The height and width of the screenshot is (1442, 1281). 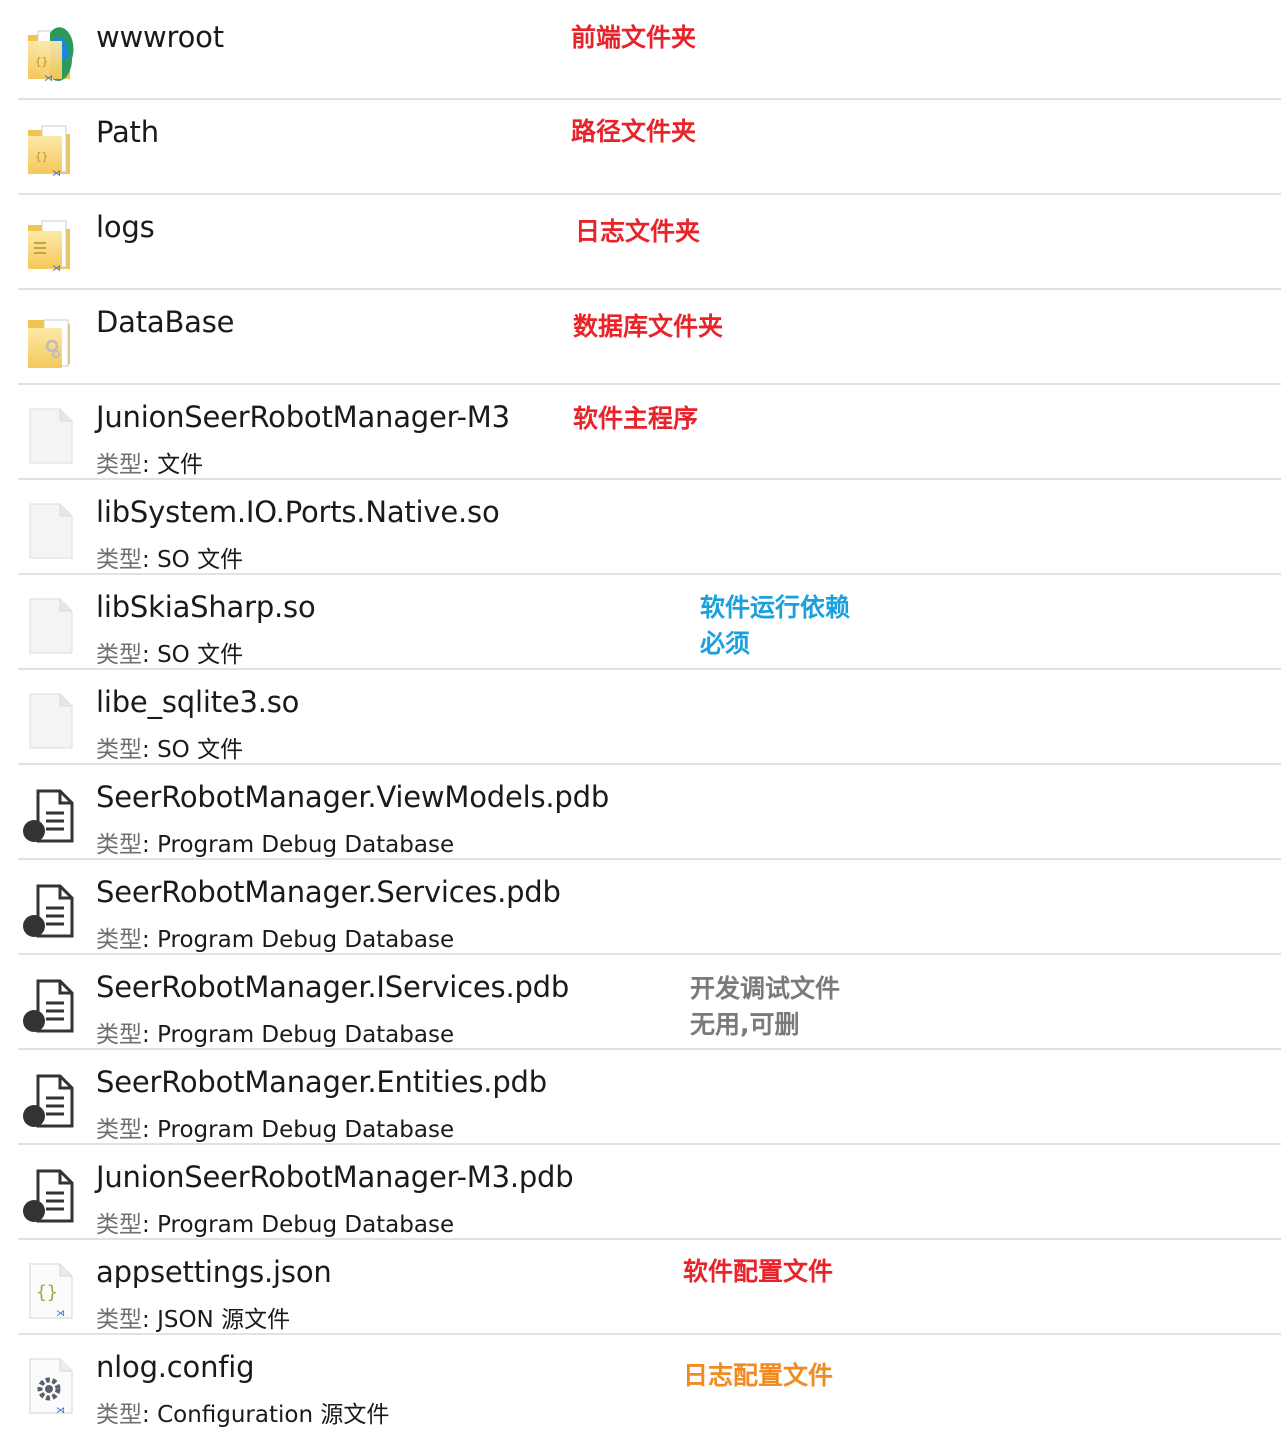 I want to click on file-name: libSkiaSharp.so, so click(x=206, y=607).